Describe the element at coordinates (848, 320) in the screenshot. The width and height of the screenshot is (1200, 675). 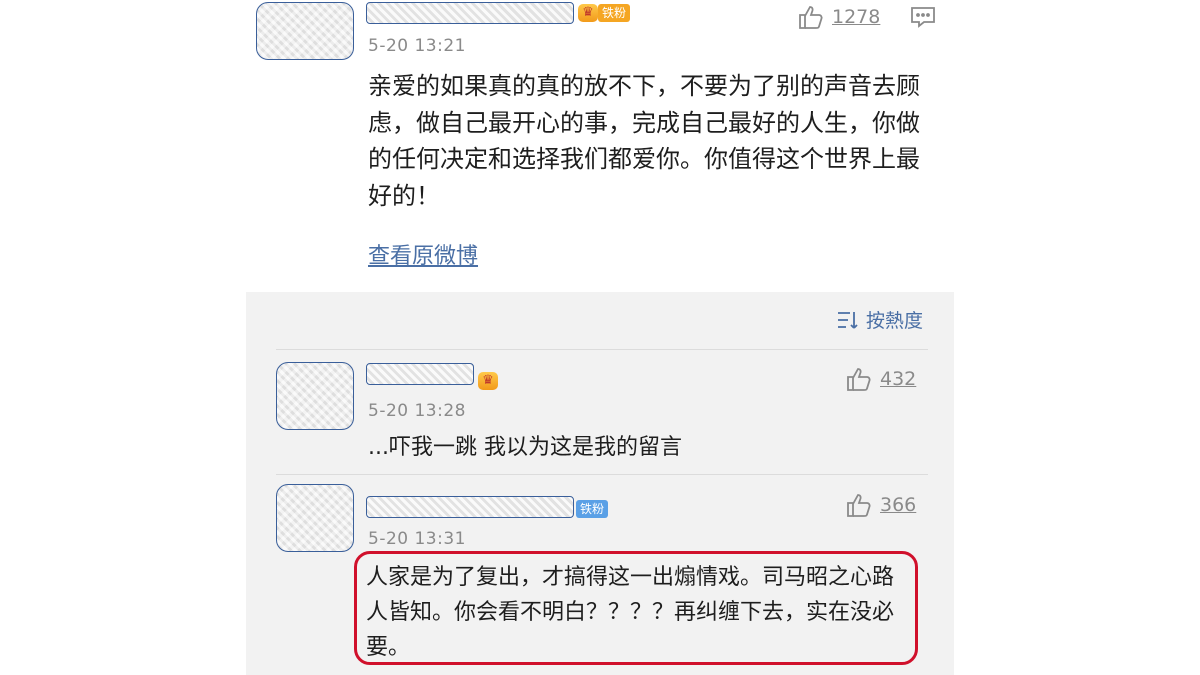
I see `sort-icon` at that location.